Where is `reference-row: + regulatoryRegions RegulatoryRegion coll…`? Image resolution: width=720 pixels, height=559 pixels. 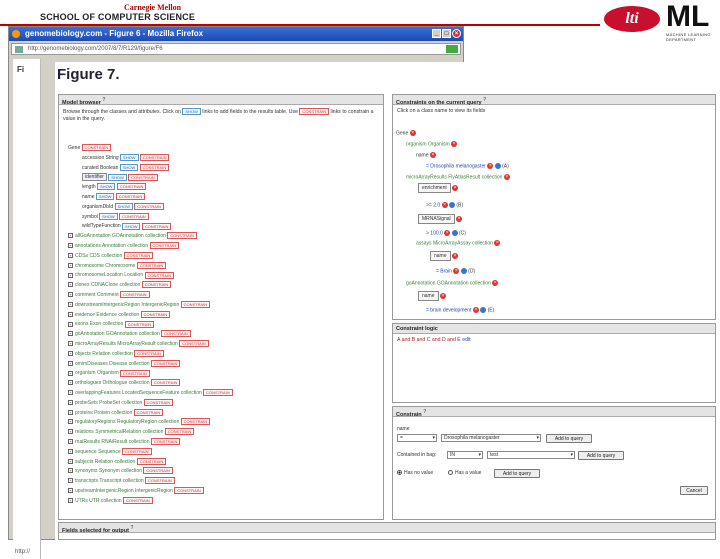 reference-row: + regulatoryRegions RegulatoryRegion coll… is located at coordinates (223, 423).